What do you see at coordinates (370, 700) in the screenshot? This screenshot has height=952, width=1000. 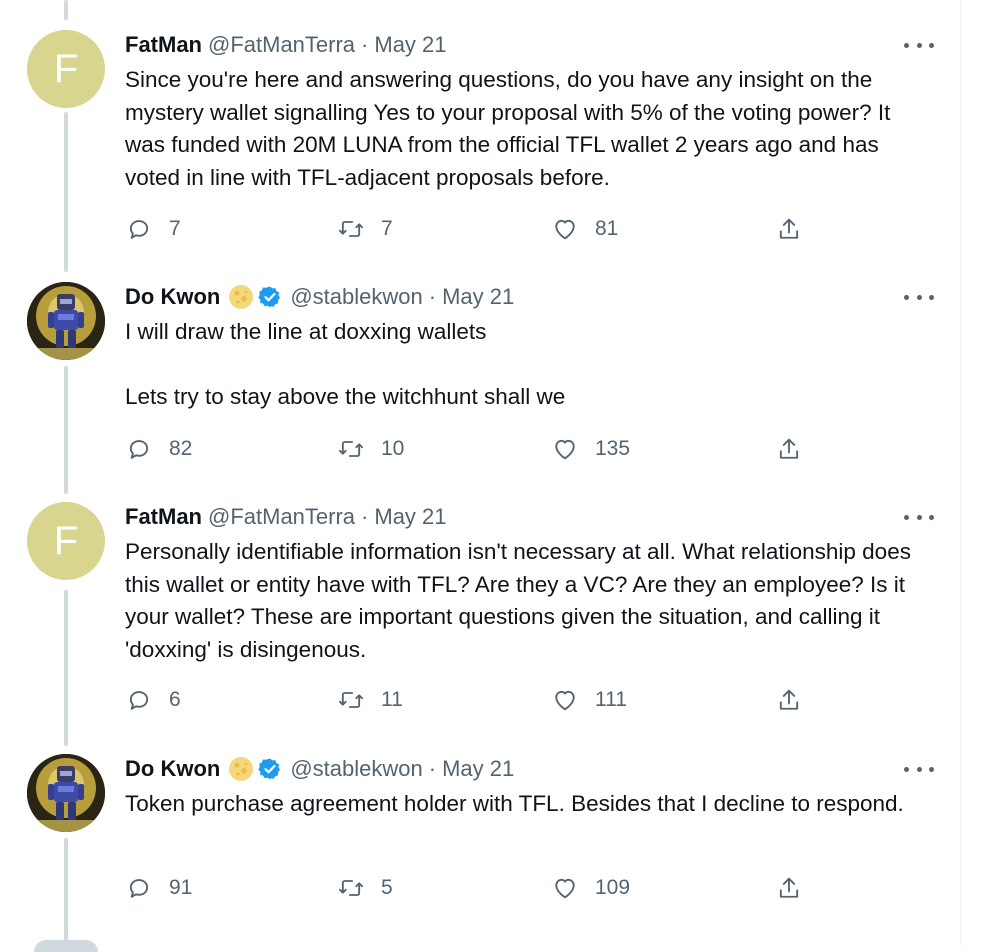 I see `retweet-button: 11` at bounding box center [370, 700].